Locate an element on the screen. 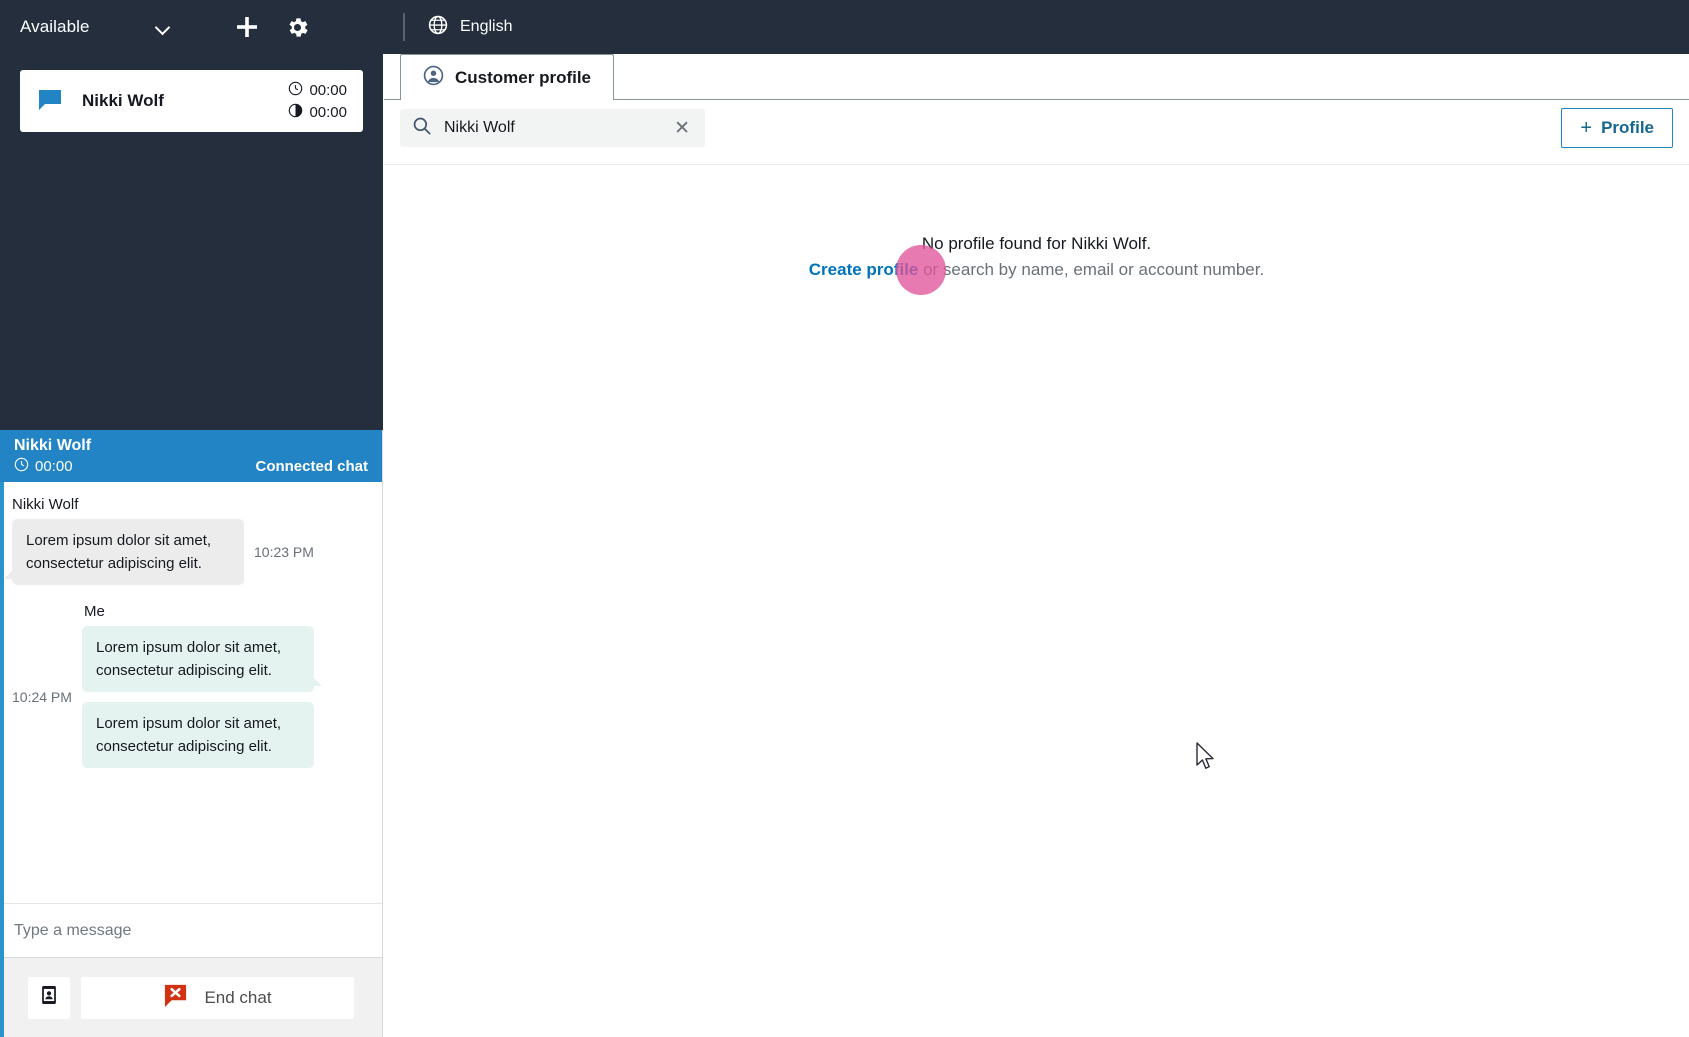  tab-bar: Customer profile is located at coordinates (1036, 77).